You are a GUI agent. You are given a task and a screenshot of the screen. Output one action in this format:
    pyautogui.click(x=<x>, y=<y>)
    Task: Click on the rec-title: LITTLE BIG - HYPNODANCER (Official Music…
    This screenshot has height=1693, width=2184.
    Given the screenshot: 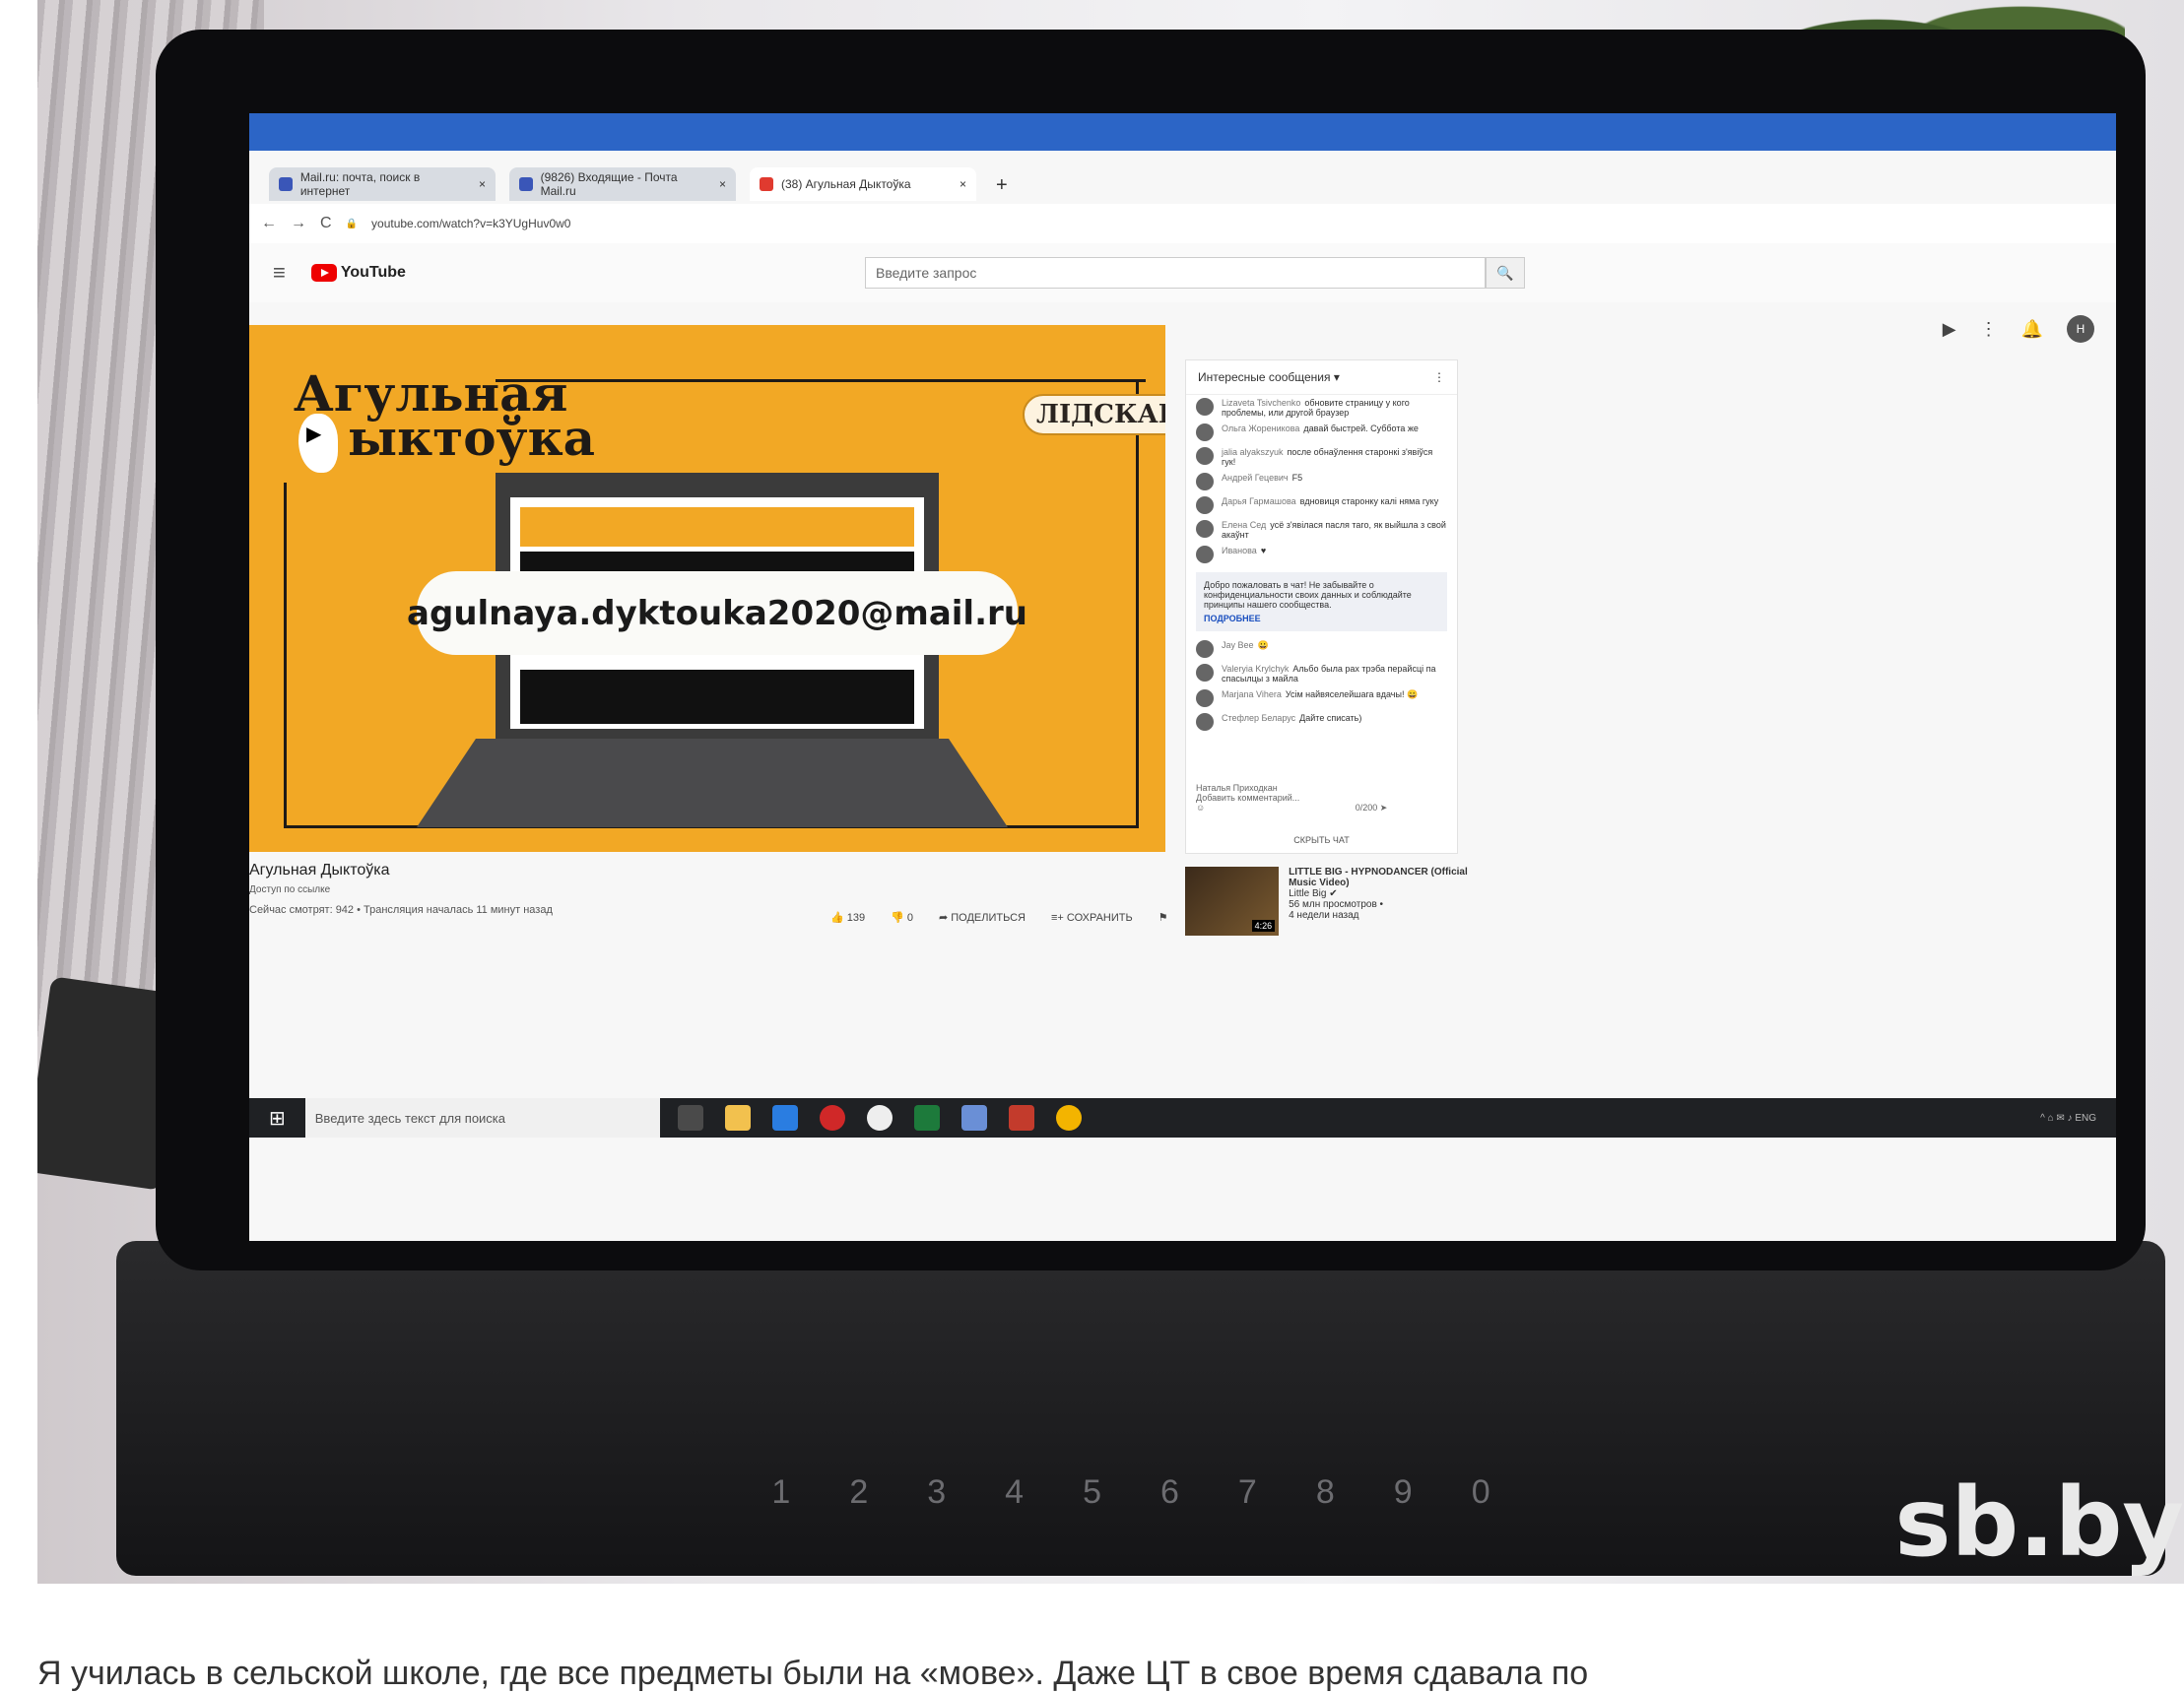 What is the action you would take?
    pyautogui.click(x=1385, y=877)
    